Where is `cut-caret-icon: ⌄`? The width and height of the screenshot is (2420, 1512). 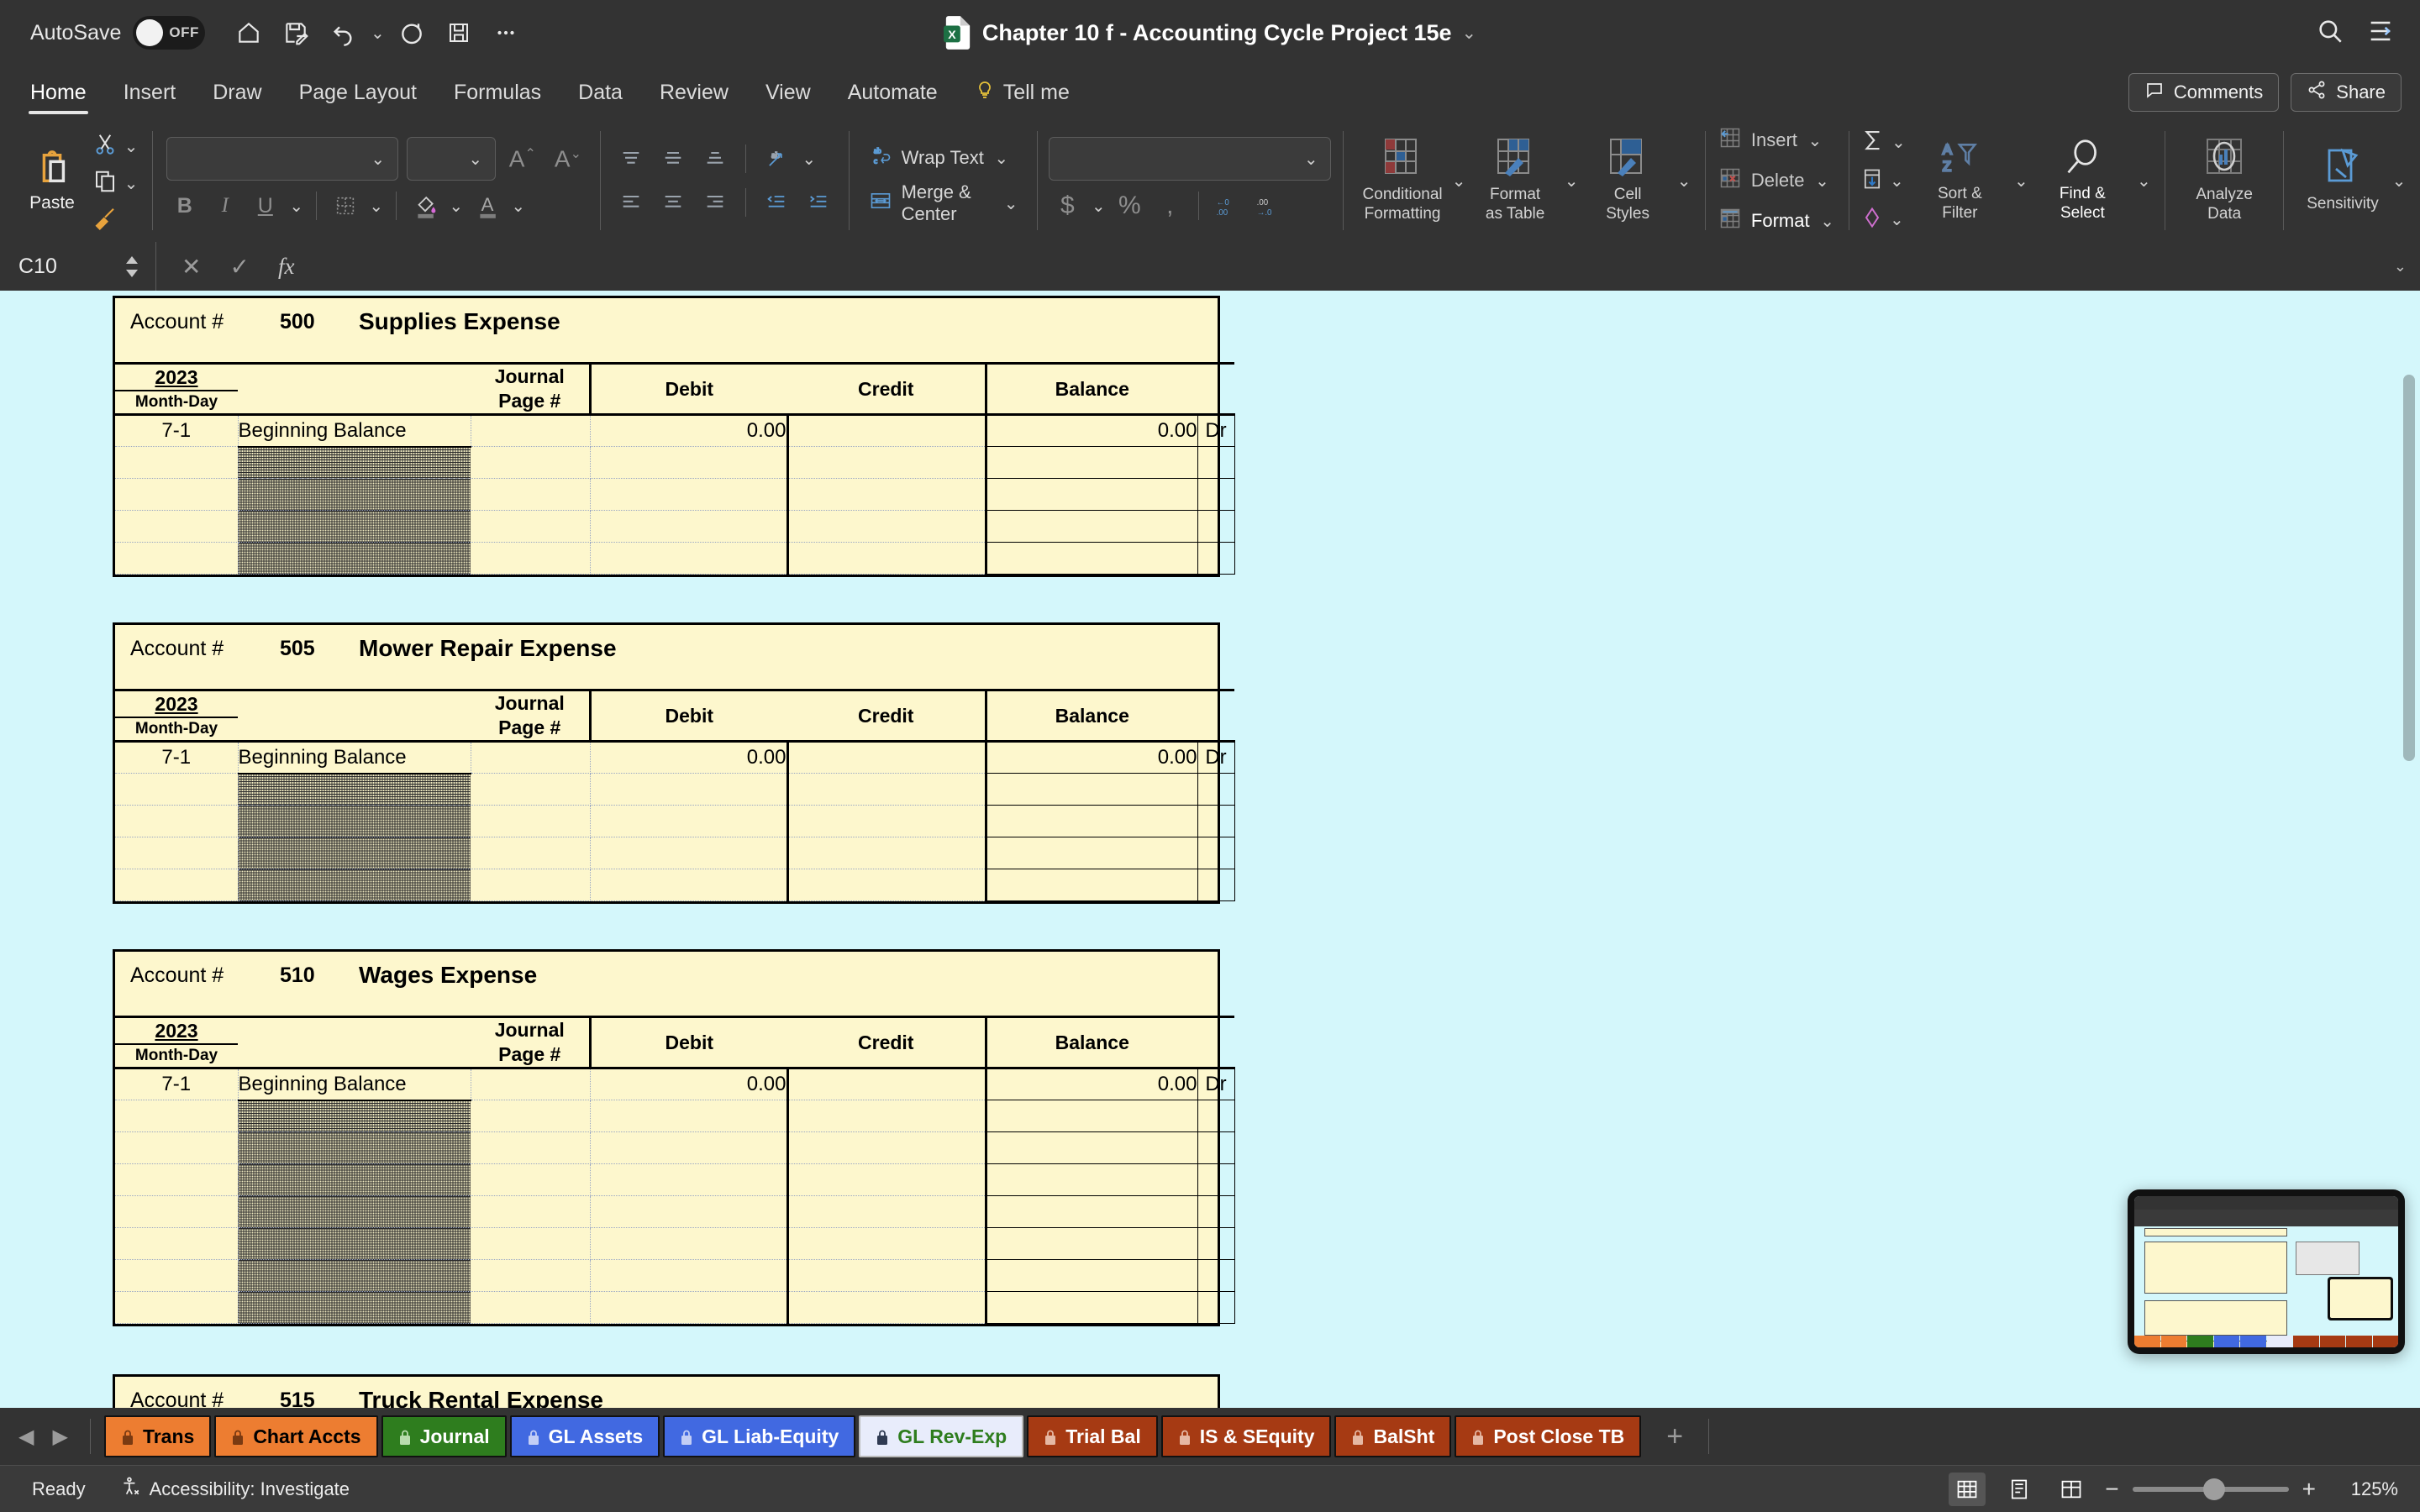 cut-caret-icon: ⌄ is located at coordinates (131, 146).